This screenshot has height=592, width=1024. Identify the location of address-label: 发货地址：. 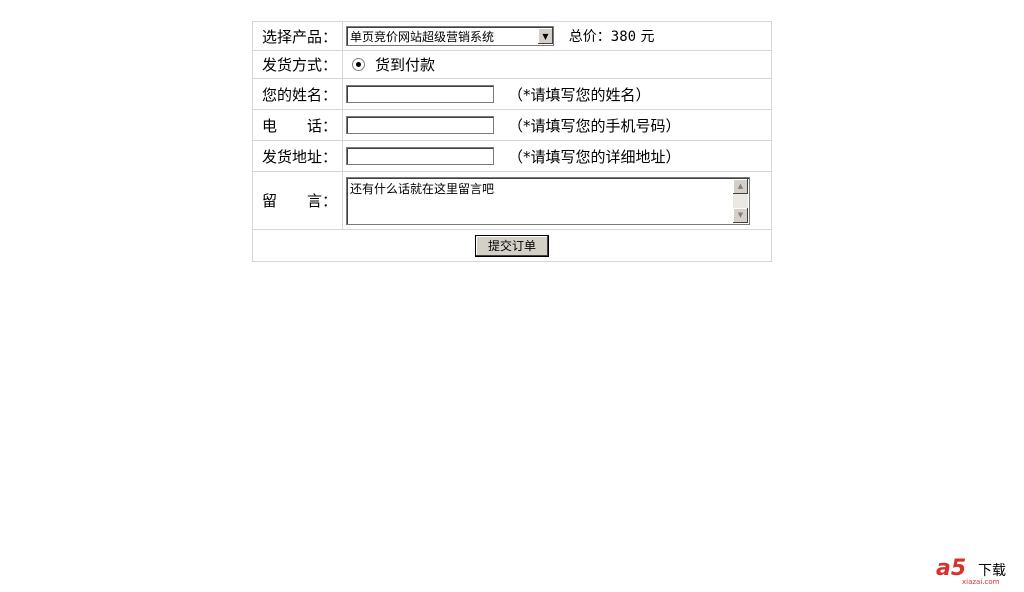
(297, 156).